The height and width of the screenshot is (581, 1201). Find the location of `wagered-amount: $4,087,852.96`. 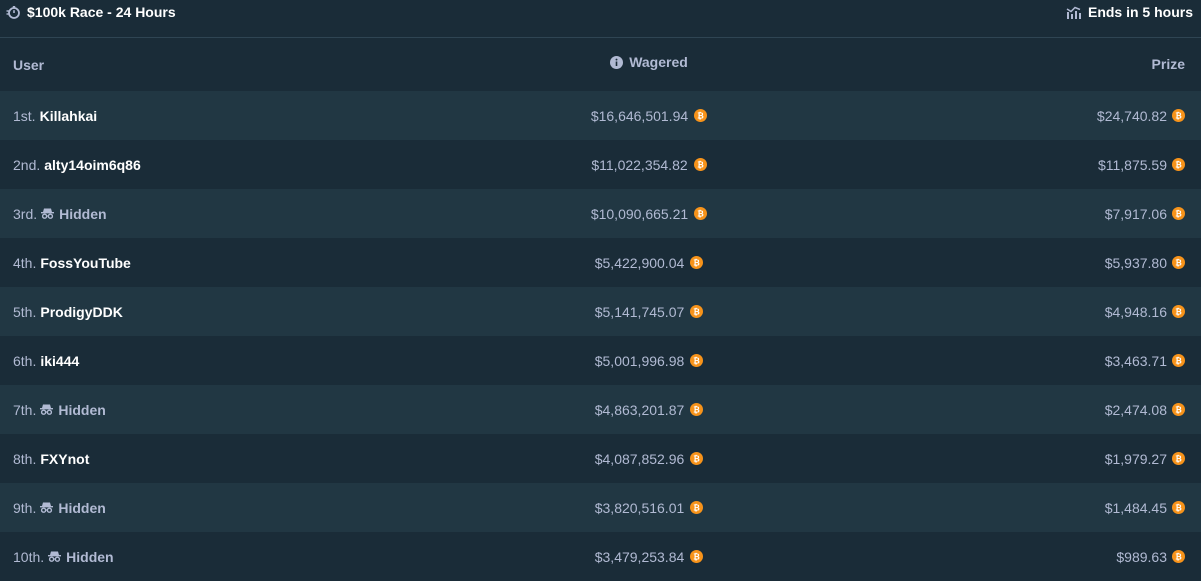

wagered-amount: $4,087,852.96 is located at coordinates (639, 458).